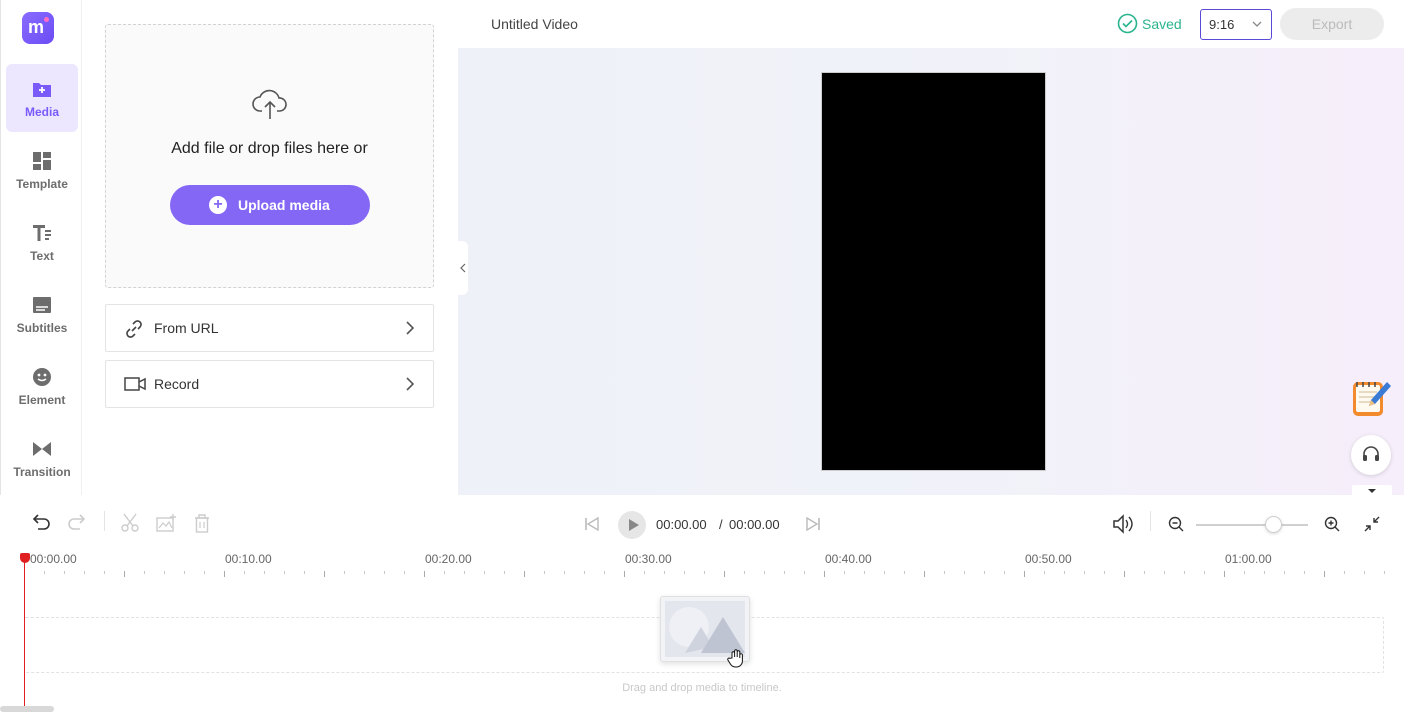 The height and width of the screenshot is (712, 1404). Describe the element at coordinates (42, 184) in the screenshot. I see `nav-label: Template` at that location.